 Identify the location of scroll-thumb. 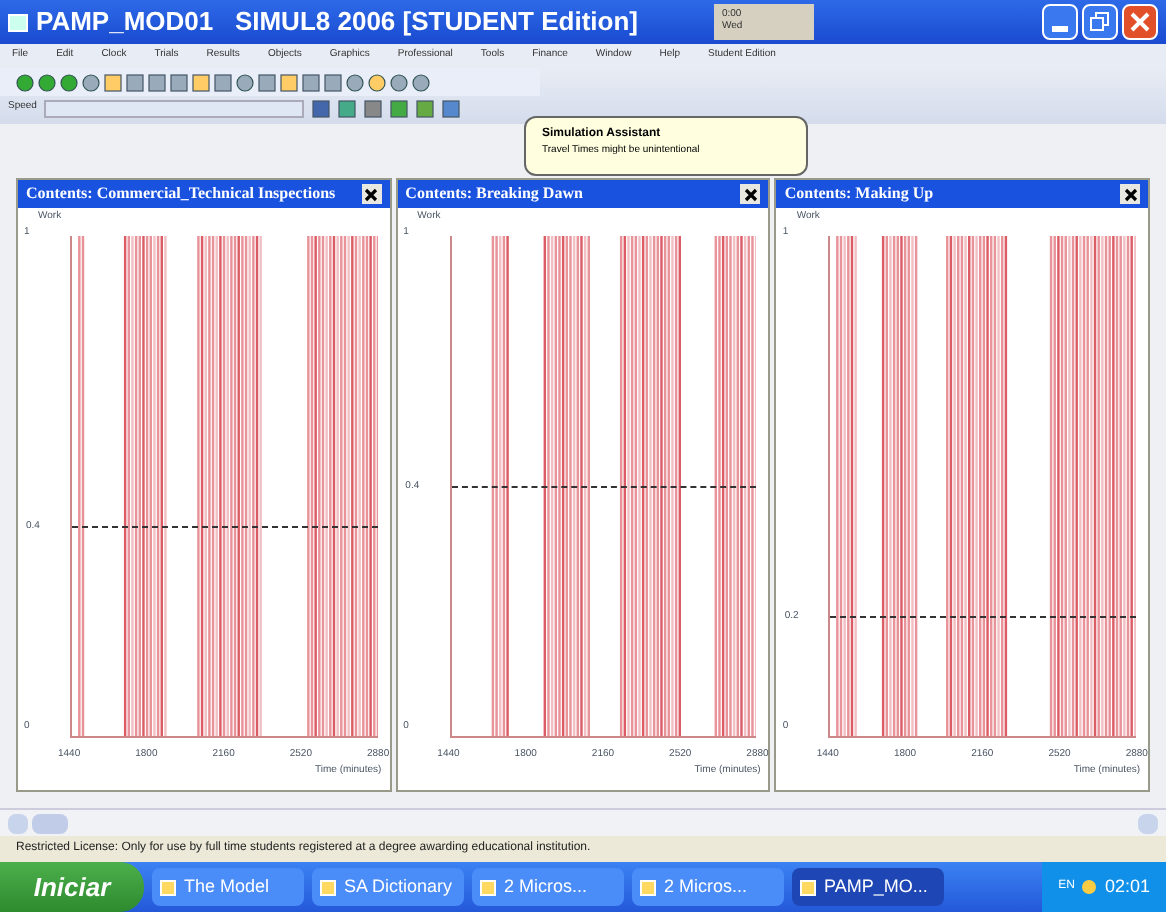
(50, 823).